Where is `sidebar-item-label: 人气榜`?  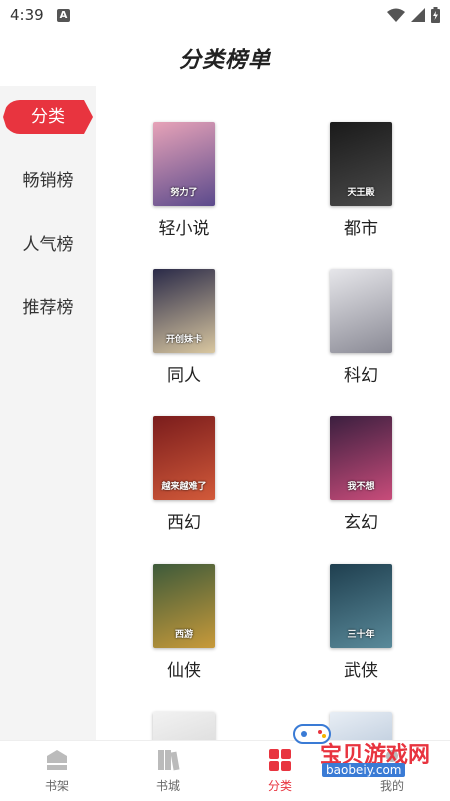 sidebar-item-label: 人气榜 is located at coordinates (48, 245).